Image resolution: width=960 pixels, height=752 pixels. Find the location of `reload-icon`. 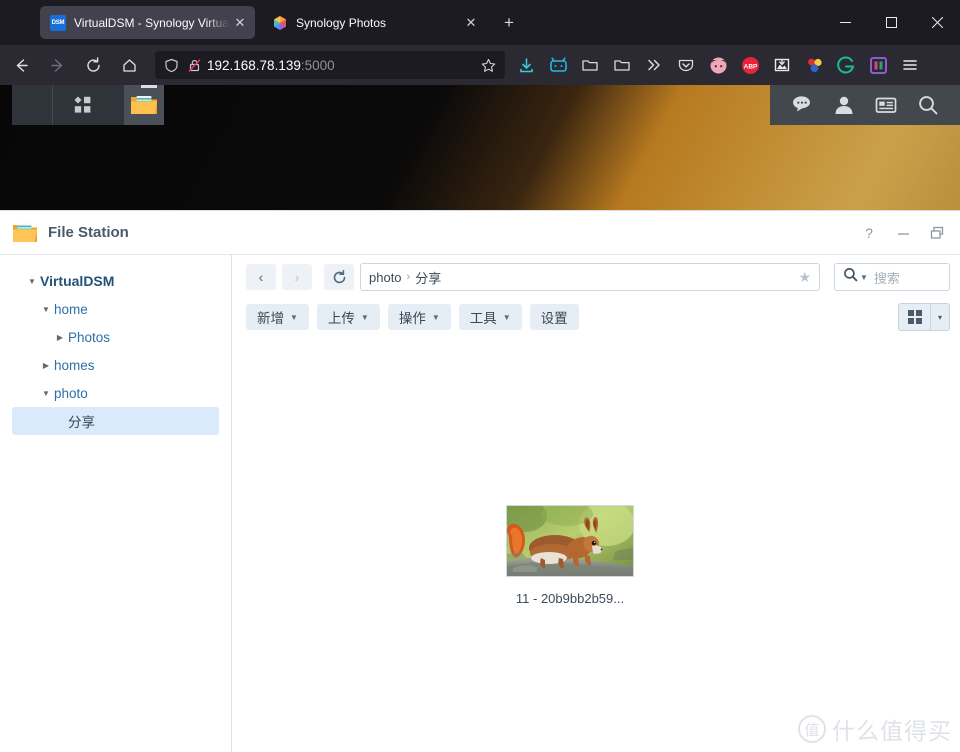

reload-icon is located at coordinates (93, 65).